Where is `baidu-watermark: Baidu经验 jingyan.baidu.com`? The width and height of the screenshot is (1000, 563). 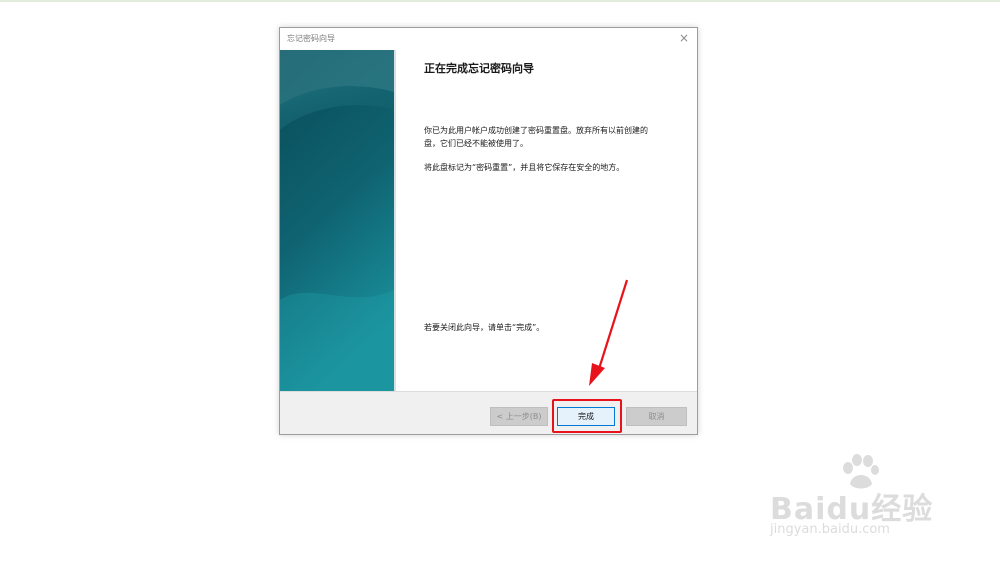 baidu-watermark: Baidu经验 jingyan.baidu.com is located at coordinates (857, 499).